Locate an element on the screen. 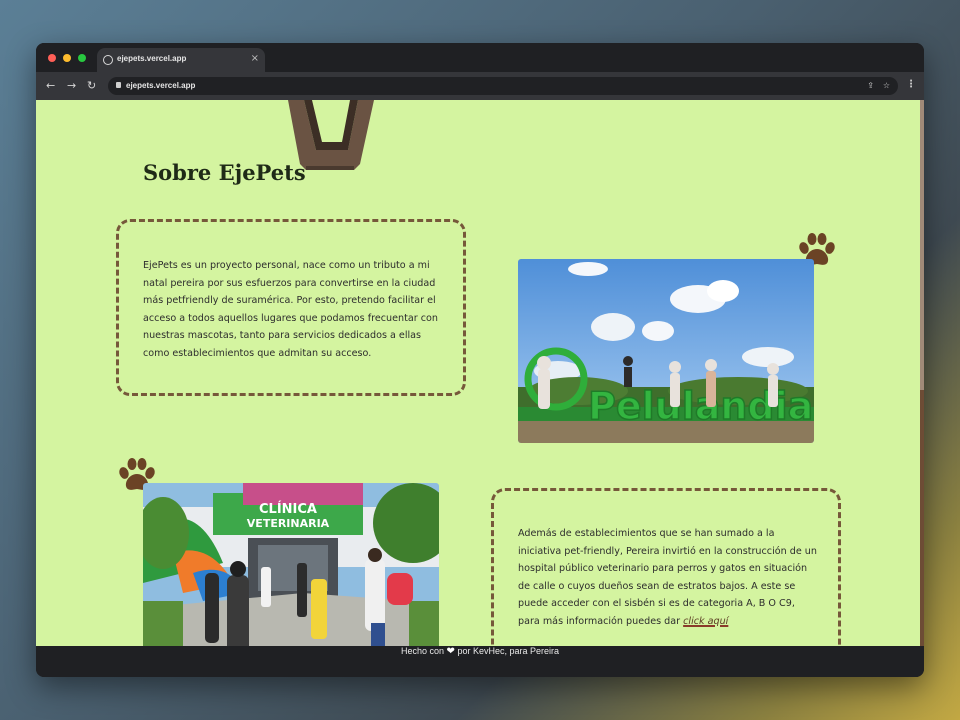  click-here-link: click aquí is located at coordinates (705, 621).